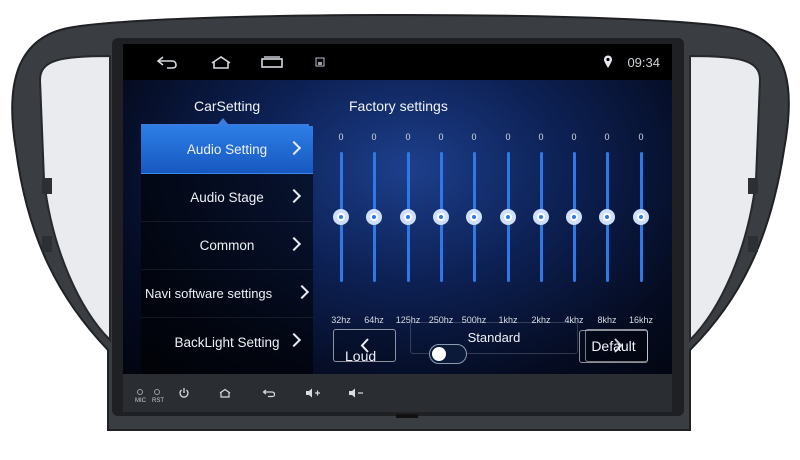 The image size is (800, 460). What do you see at coordinates (361, 356) in the screenshot?
I see `loud-label: Loud` at bounding box center [361, 356].